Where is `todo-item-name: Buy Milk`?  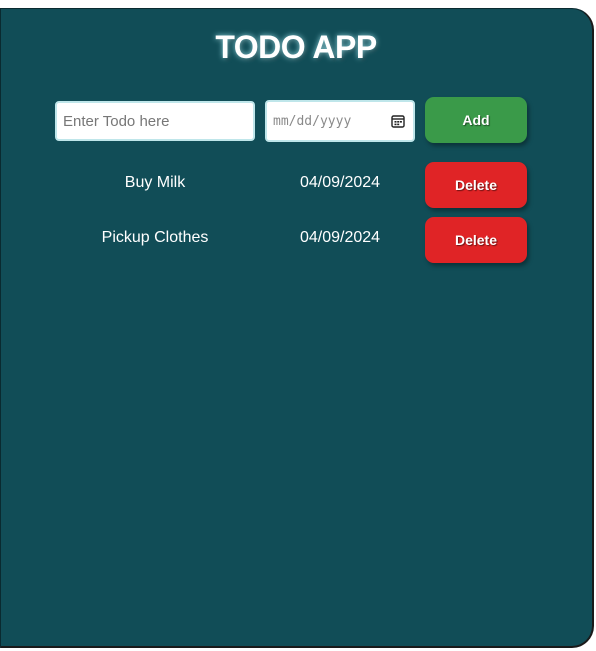
todo-item-name: Buy Milk is located at coordinates (155, 182).